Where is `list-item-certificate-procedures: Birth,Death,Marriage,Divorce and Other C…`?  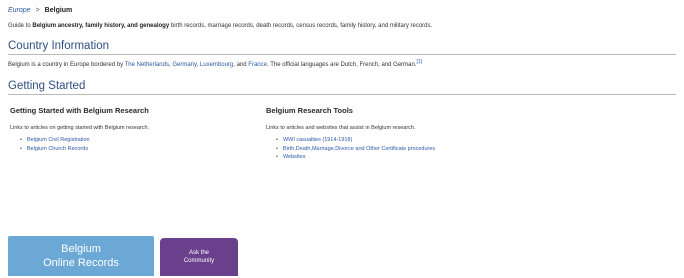 list-item-certificate-procedures: Birth,Death,Marriage,Divorce and Other C… is located at coordinates (471, 149).